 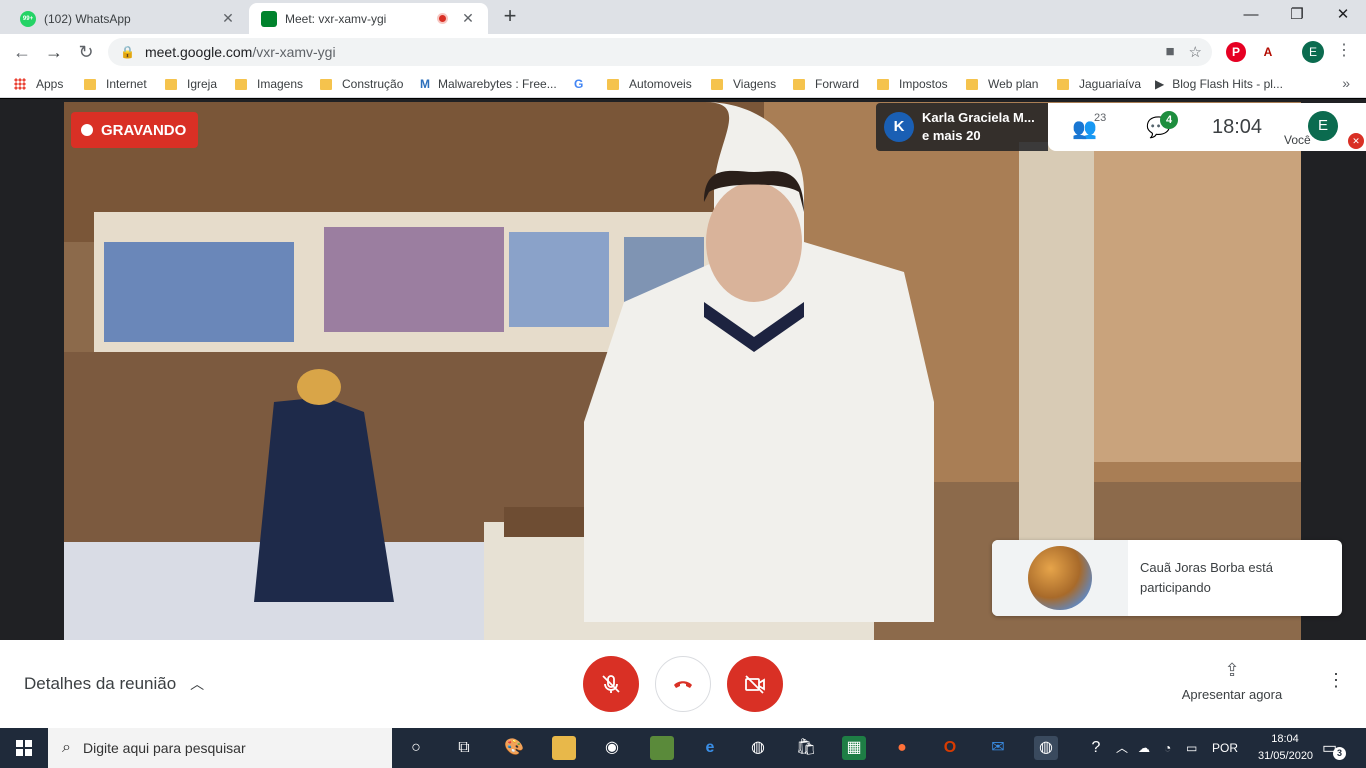 What do you see at coordinates (127, 52) in the screenshot?
I see `lock-icon: 🔒` at bounding box center [127, 52].